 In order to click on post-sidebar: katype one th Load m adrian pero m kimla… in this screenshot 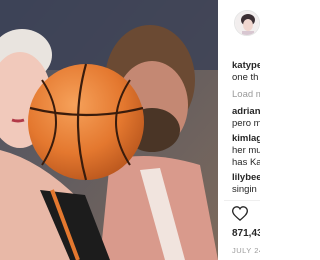, I will do `click(242, 130)`.